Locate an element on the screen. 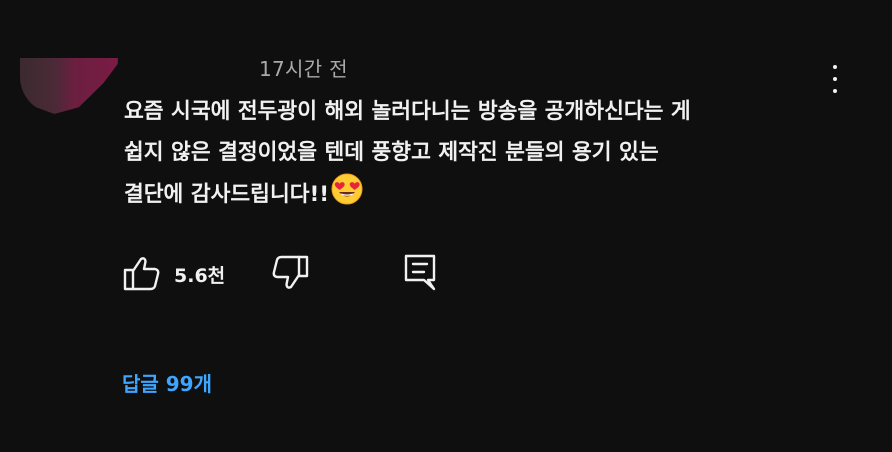  like-count: 5.6천 is located at coordinates (200, 276).